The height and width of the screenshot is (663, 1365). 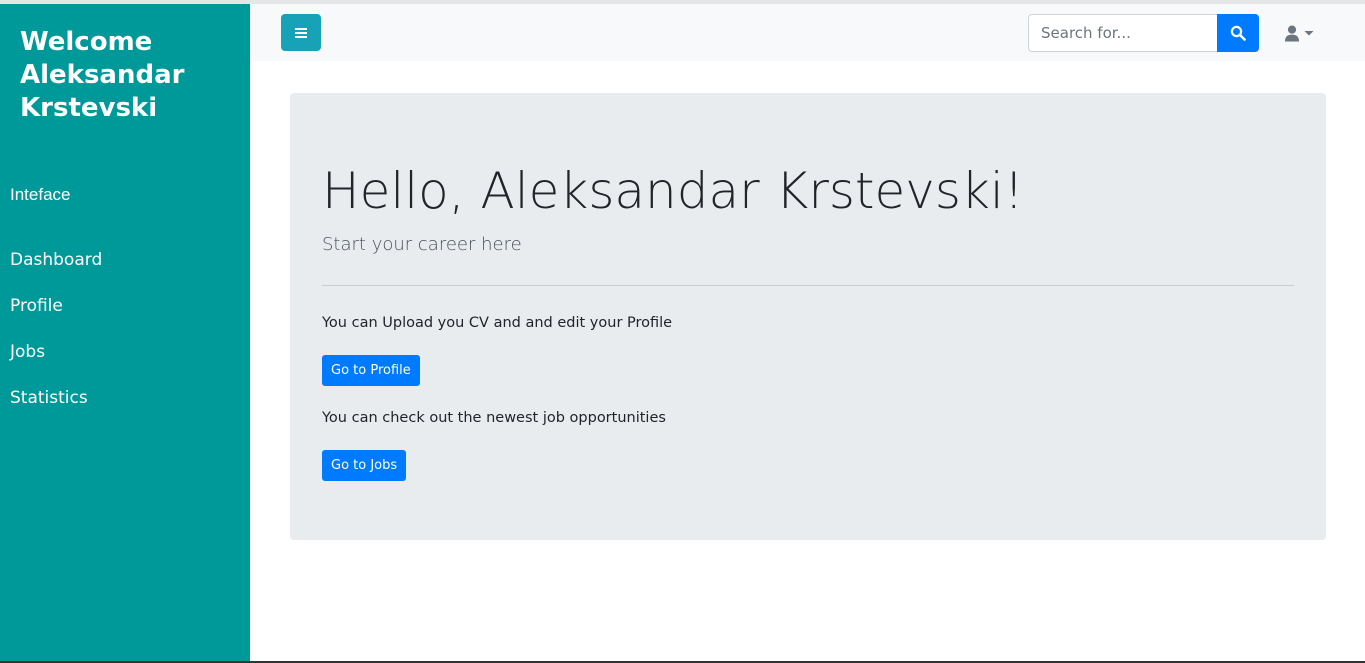 I want to click on sidebar-section-label: Inteface, so click(x=40, y=194).